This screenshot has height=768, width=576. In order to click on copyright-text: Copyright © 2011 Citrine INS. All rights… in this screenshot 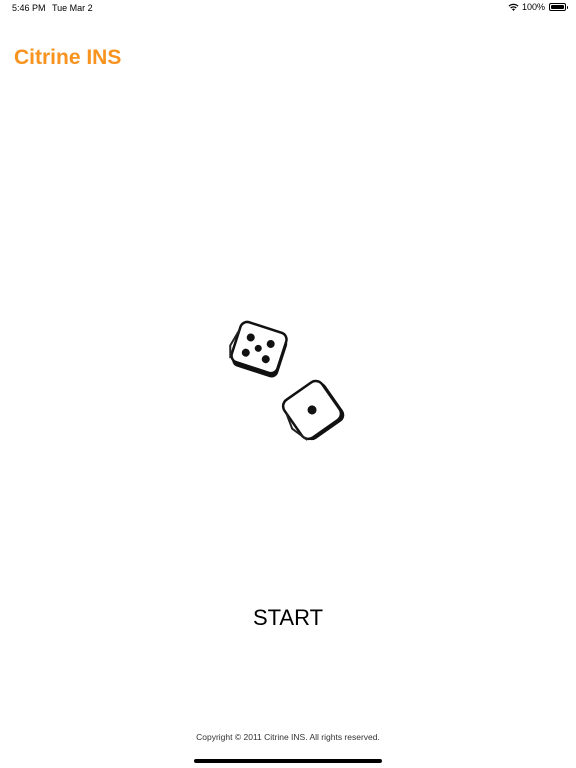, I will do `click(288, 737)`.